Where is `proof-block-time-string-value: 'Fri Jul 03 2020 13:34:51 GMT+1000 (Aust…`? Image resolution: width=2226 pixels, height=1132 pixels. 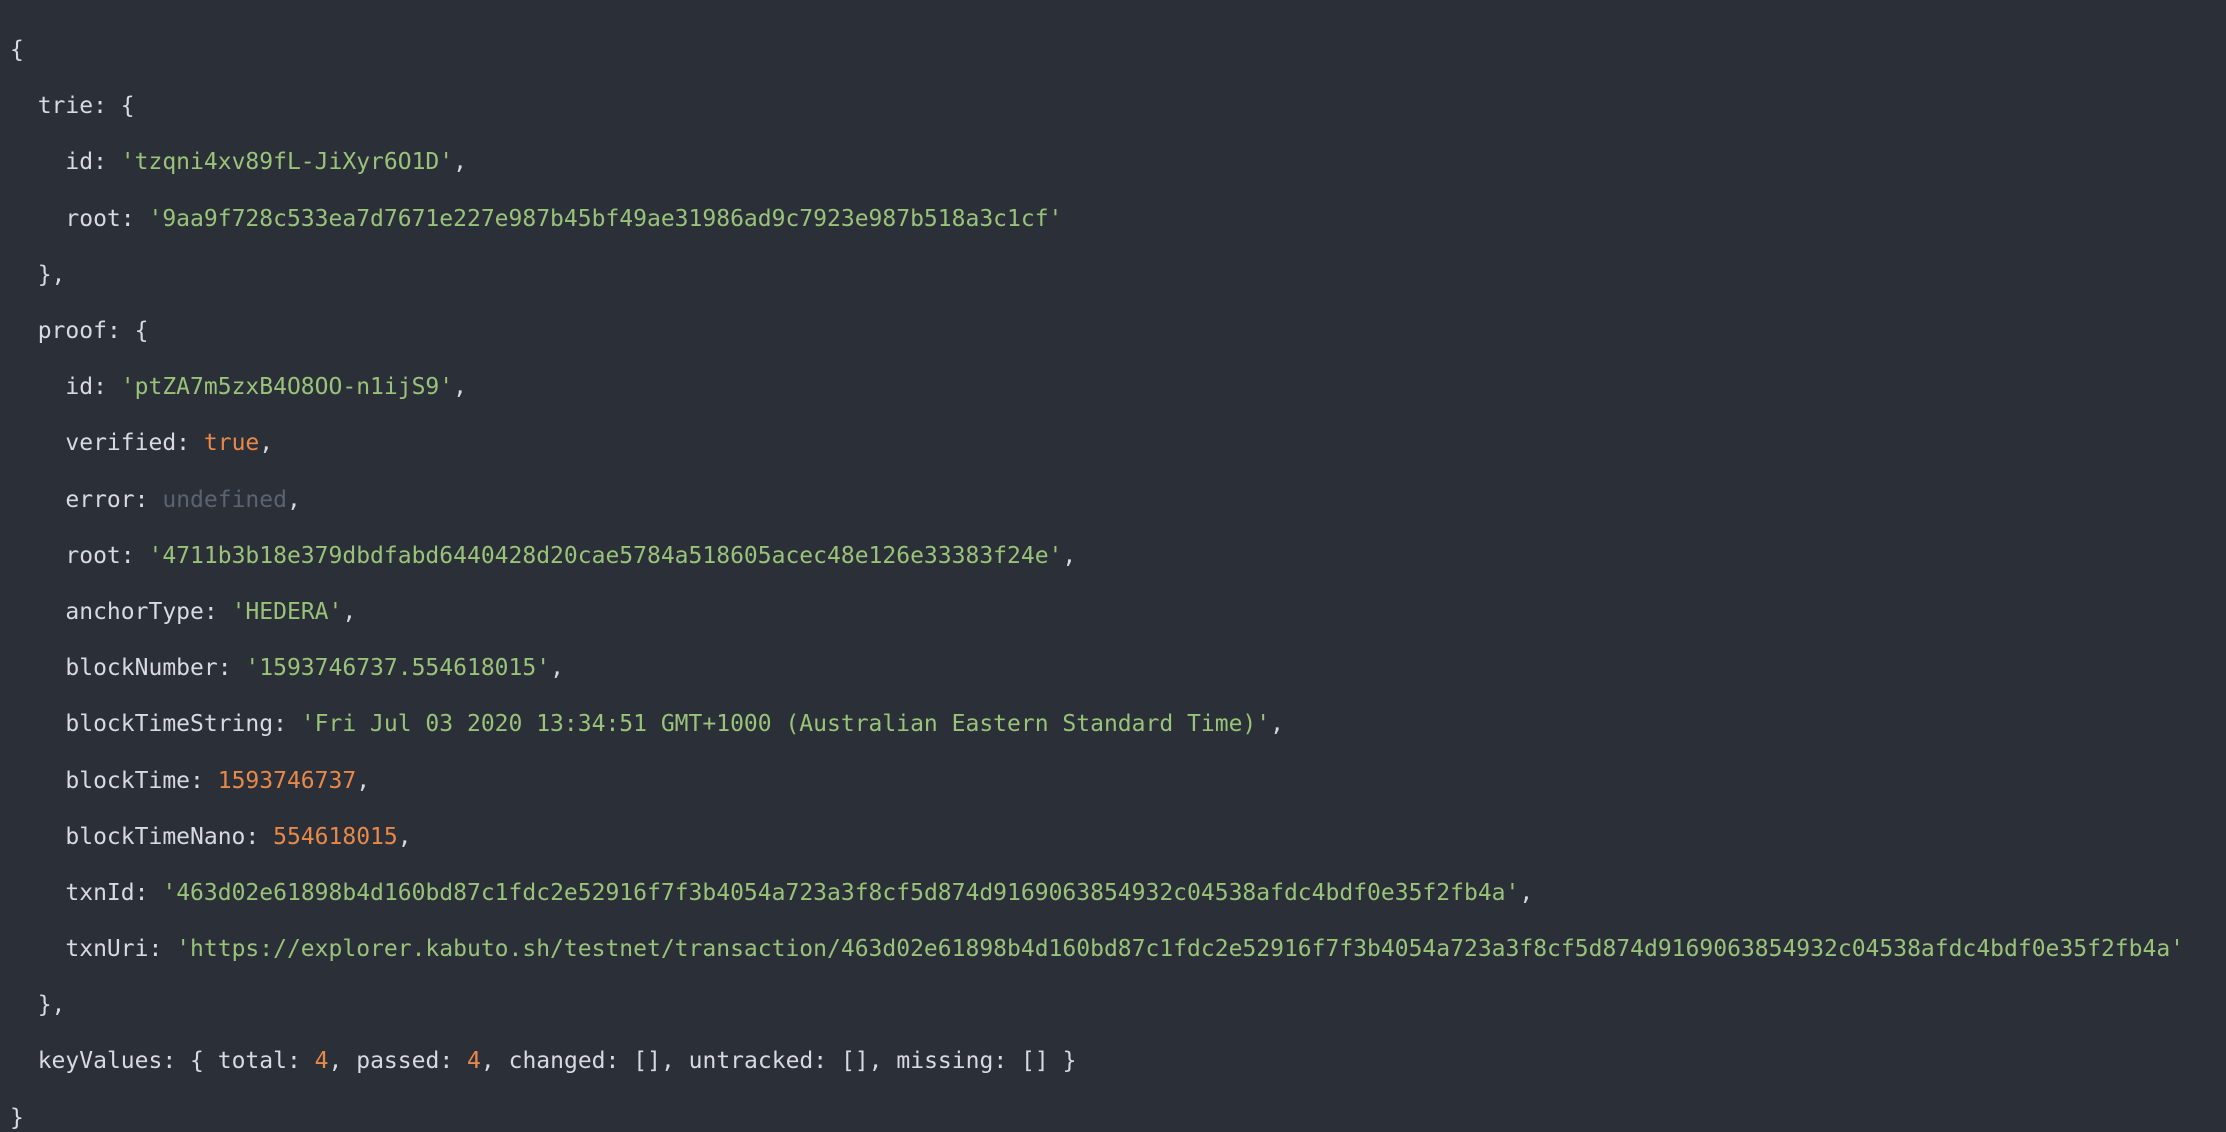
proof-block-time-string-value: 'Fri Jul 03 2020 13:34:51 GMT+1000 (Aust… is located at coordinates (785, 724).